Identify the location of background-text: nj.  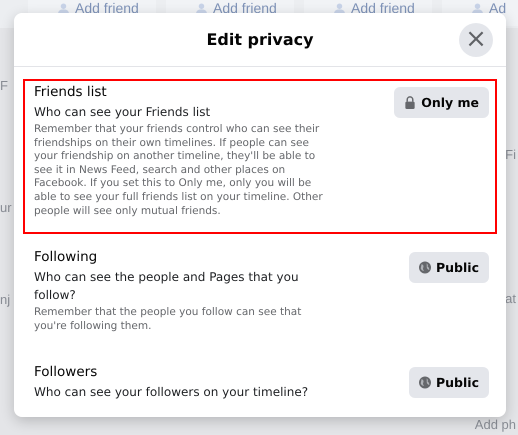
(5, 299).